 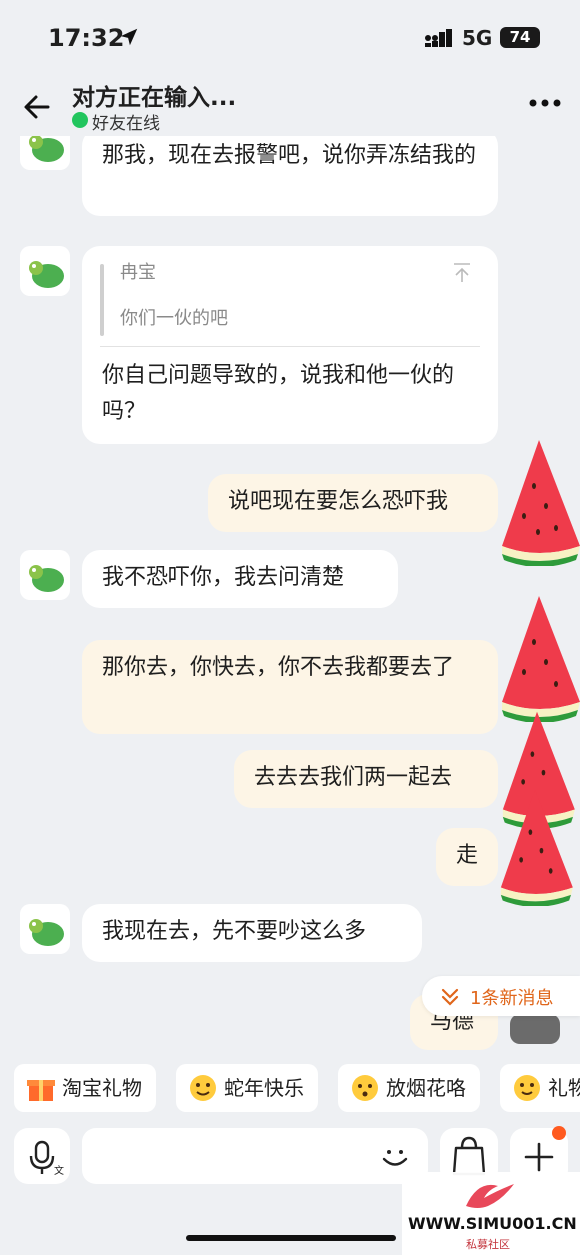 I want to click on message-text: 你自己问题导致的，说我和他一伙的吗？, so click(x=278, y=393).